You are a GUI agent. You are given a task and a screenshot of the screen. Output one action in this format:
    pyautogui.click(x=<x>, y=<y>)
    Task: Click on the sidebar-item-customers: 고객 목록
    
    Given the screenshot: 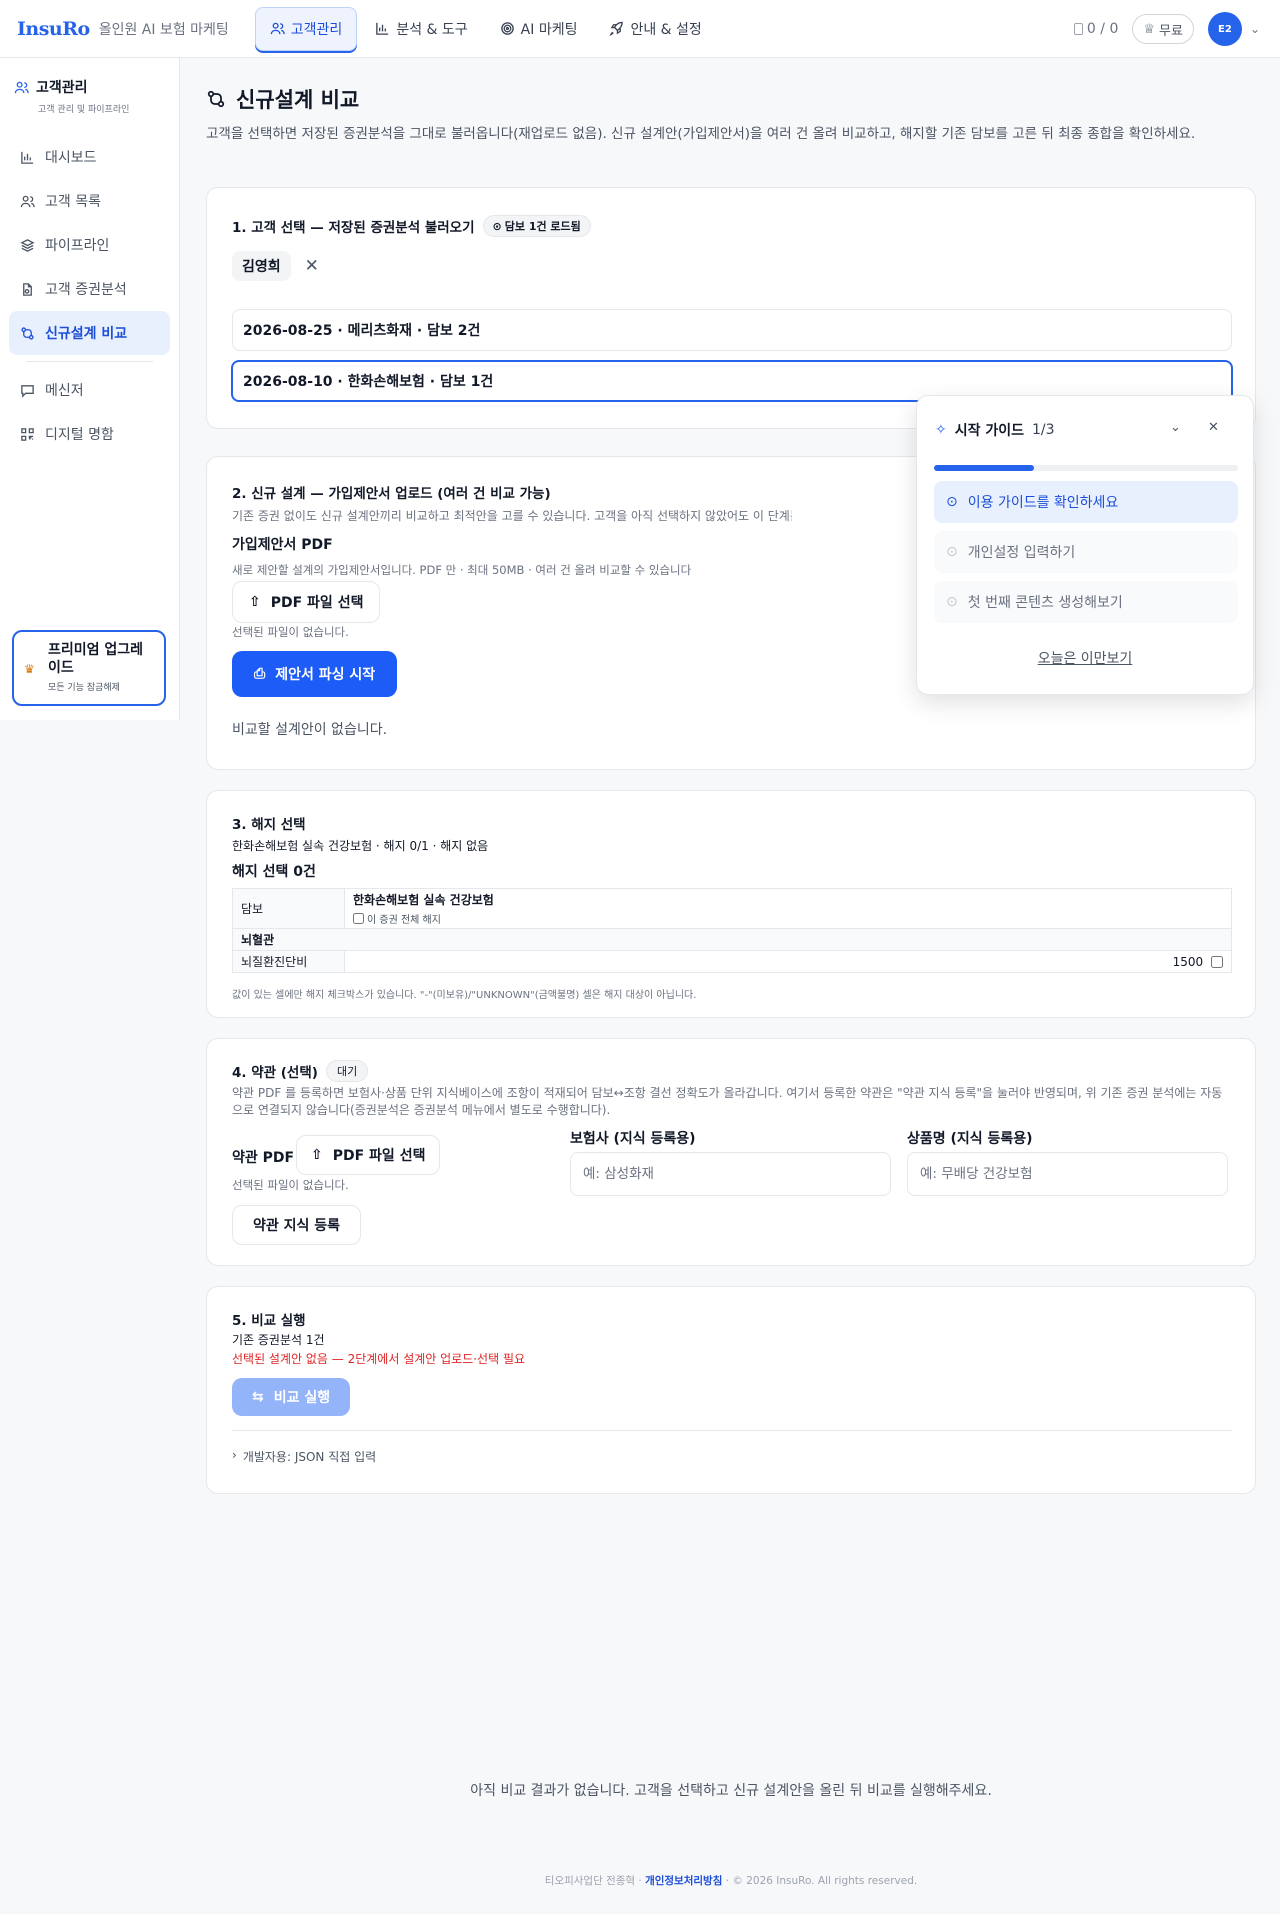 What is the action you would take?
    pyautogui.click(x=89, y=201)
    